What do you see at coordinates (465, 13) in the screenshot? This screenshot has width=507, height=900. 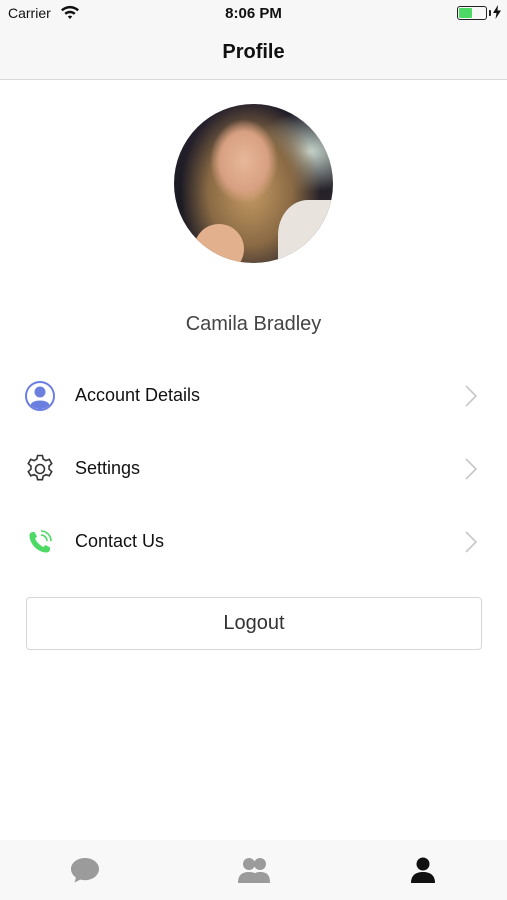 I see `battery-level` at bounding box center [465, 13].